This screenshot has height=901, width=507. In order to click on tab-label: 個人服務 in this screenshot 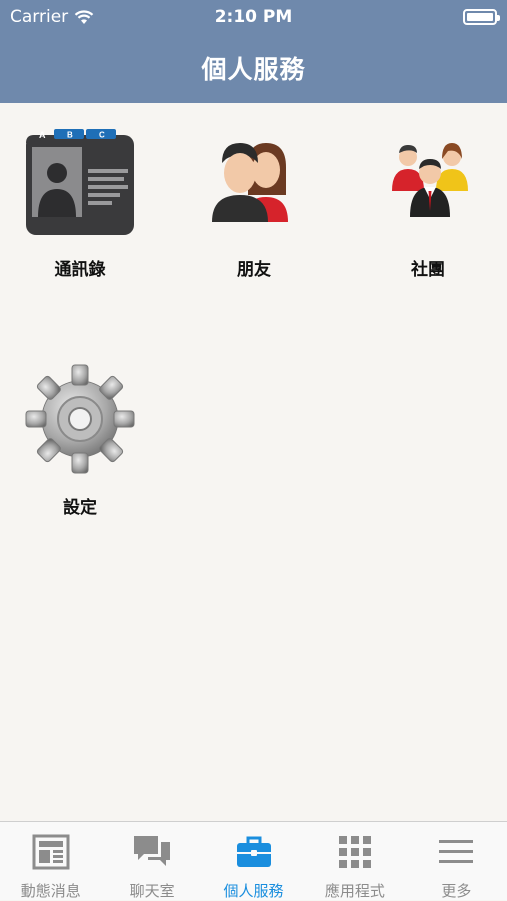, I will do `click(253, 891)`.